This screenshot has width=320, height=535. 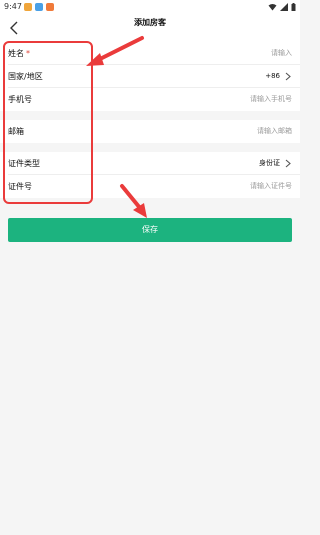 I want to click on notification-icons, so click(x=39, y=7).